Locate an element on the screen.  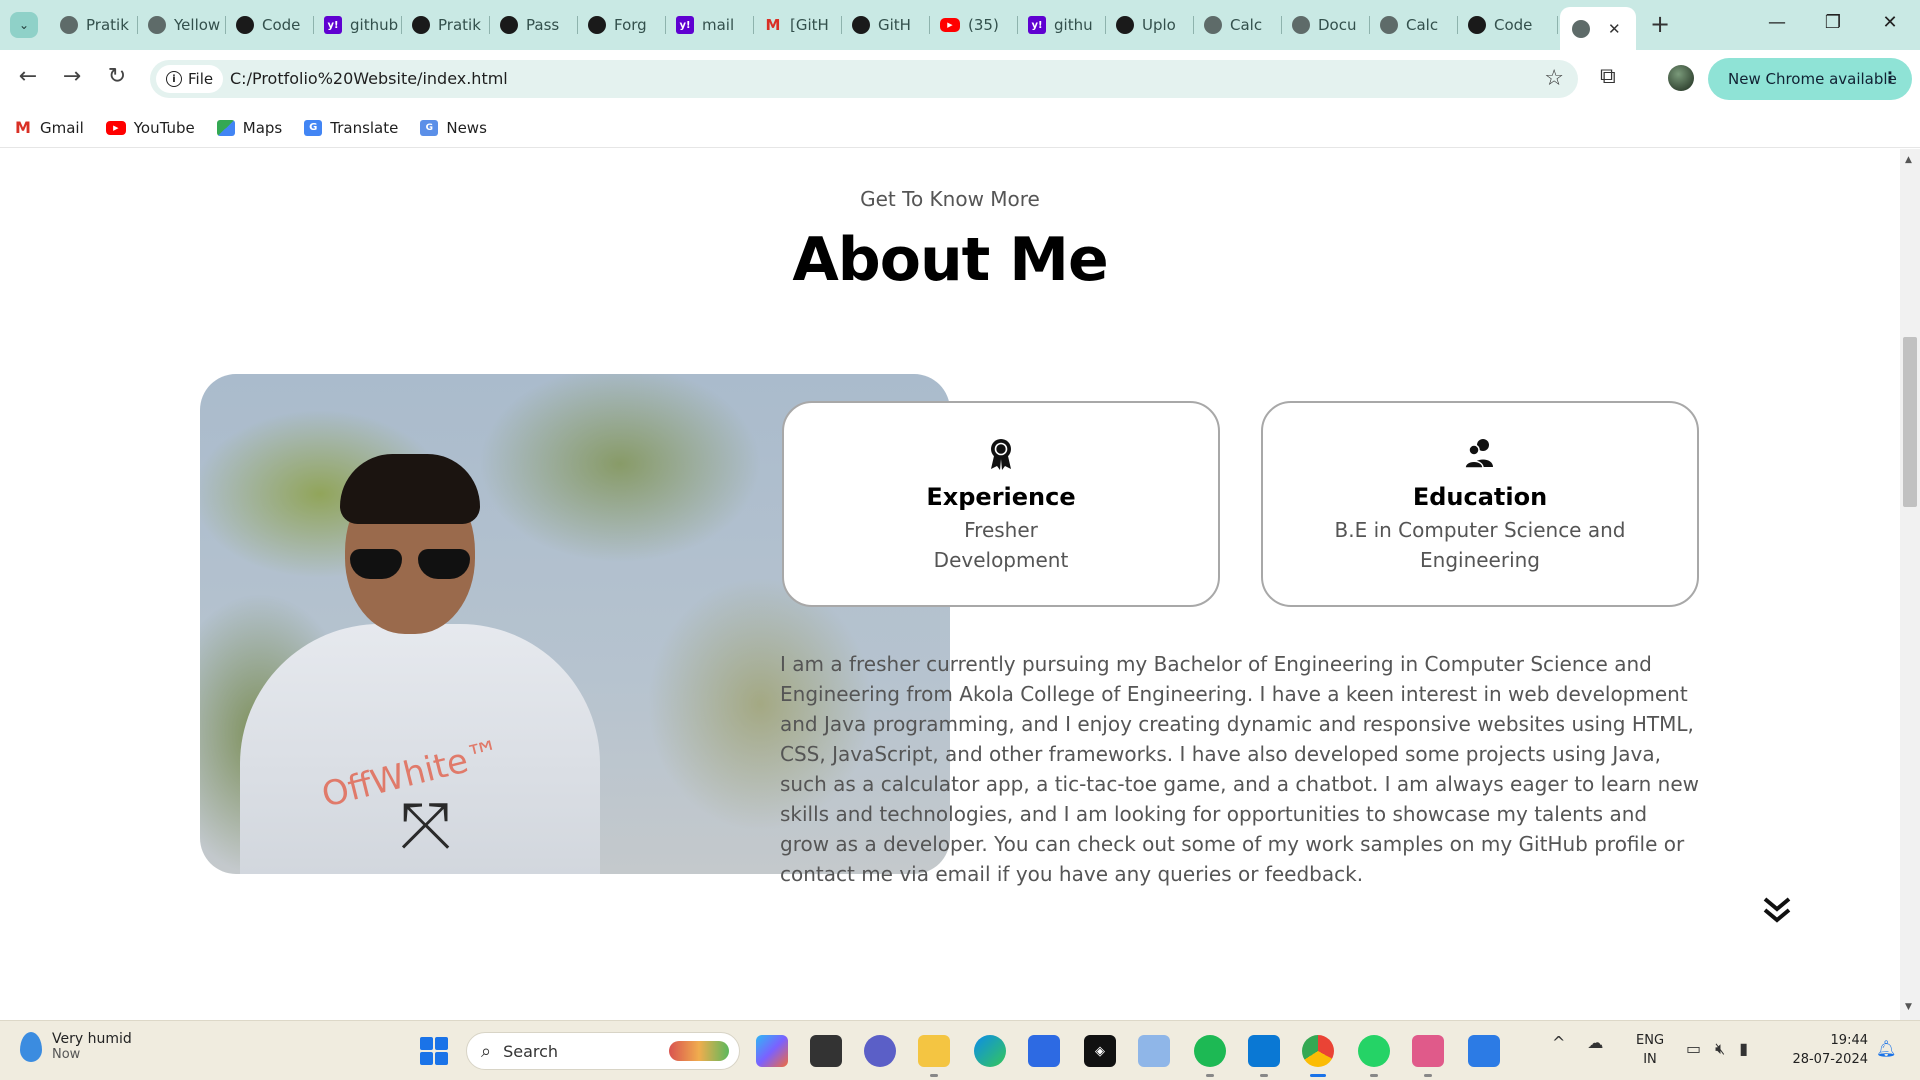
tab-7: y! mail is located at coordinates (710, 25).